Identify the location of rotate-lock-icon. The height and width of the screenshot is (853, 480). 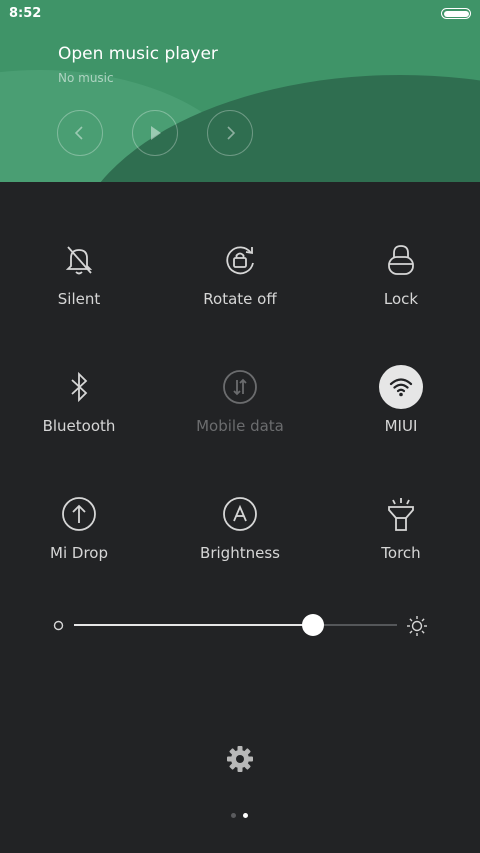
(240, 260).